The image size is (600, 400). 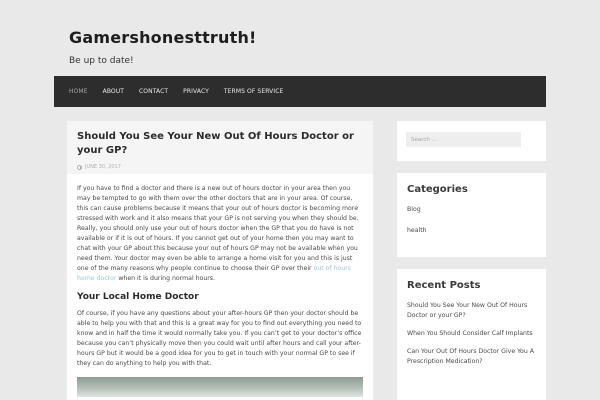 What do you see at coordinates (220, 387) in the screenshot?
I see `post-image` at bounding box center [220, 387].